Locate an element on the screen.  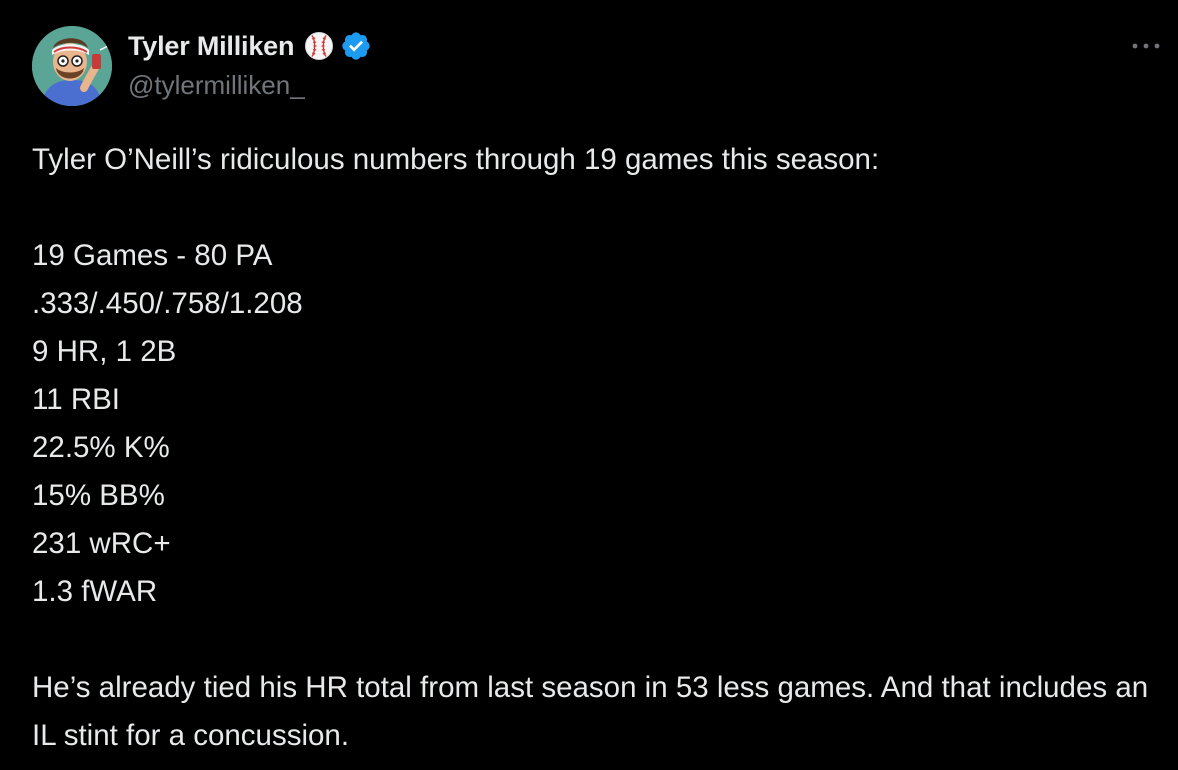
stat-line-slash: .333/.450/.758/1.208 is located at coordinates (167, 303).